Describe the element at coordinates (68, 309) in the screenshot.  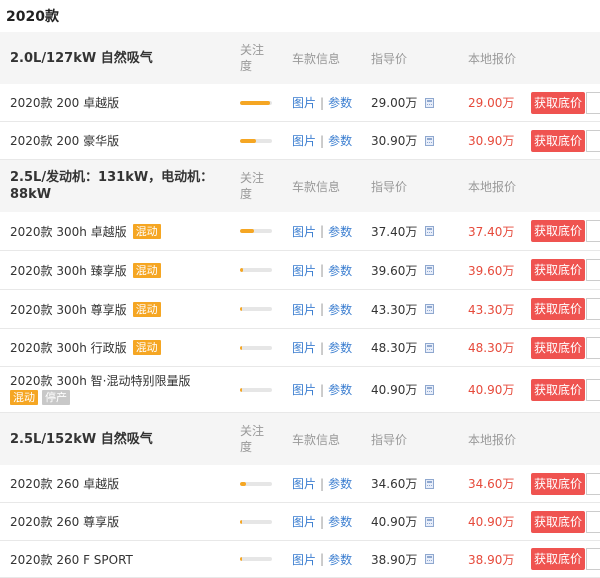
I see `model-name: 2020款 300h 尊享版` at that location.